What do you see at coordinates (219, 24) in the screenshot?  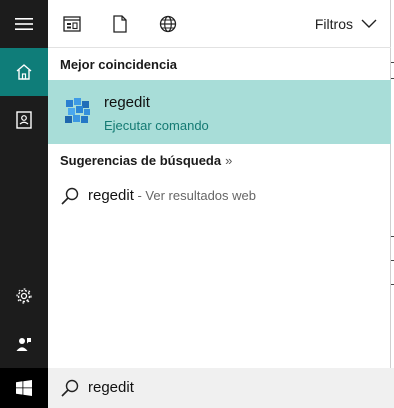 I see `filter-toolbar: Filtros` at bounding box center [219, 24].